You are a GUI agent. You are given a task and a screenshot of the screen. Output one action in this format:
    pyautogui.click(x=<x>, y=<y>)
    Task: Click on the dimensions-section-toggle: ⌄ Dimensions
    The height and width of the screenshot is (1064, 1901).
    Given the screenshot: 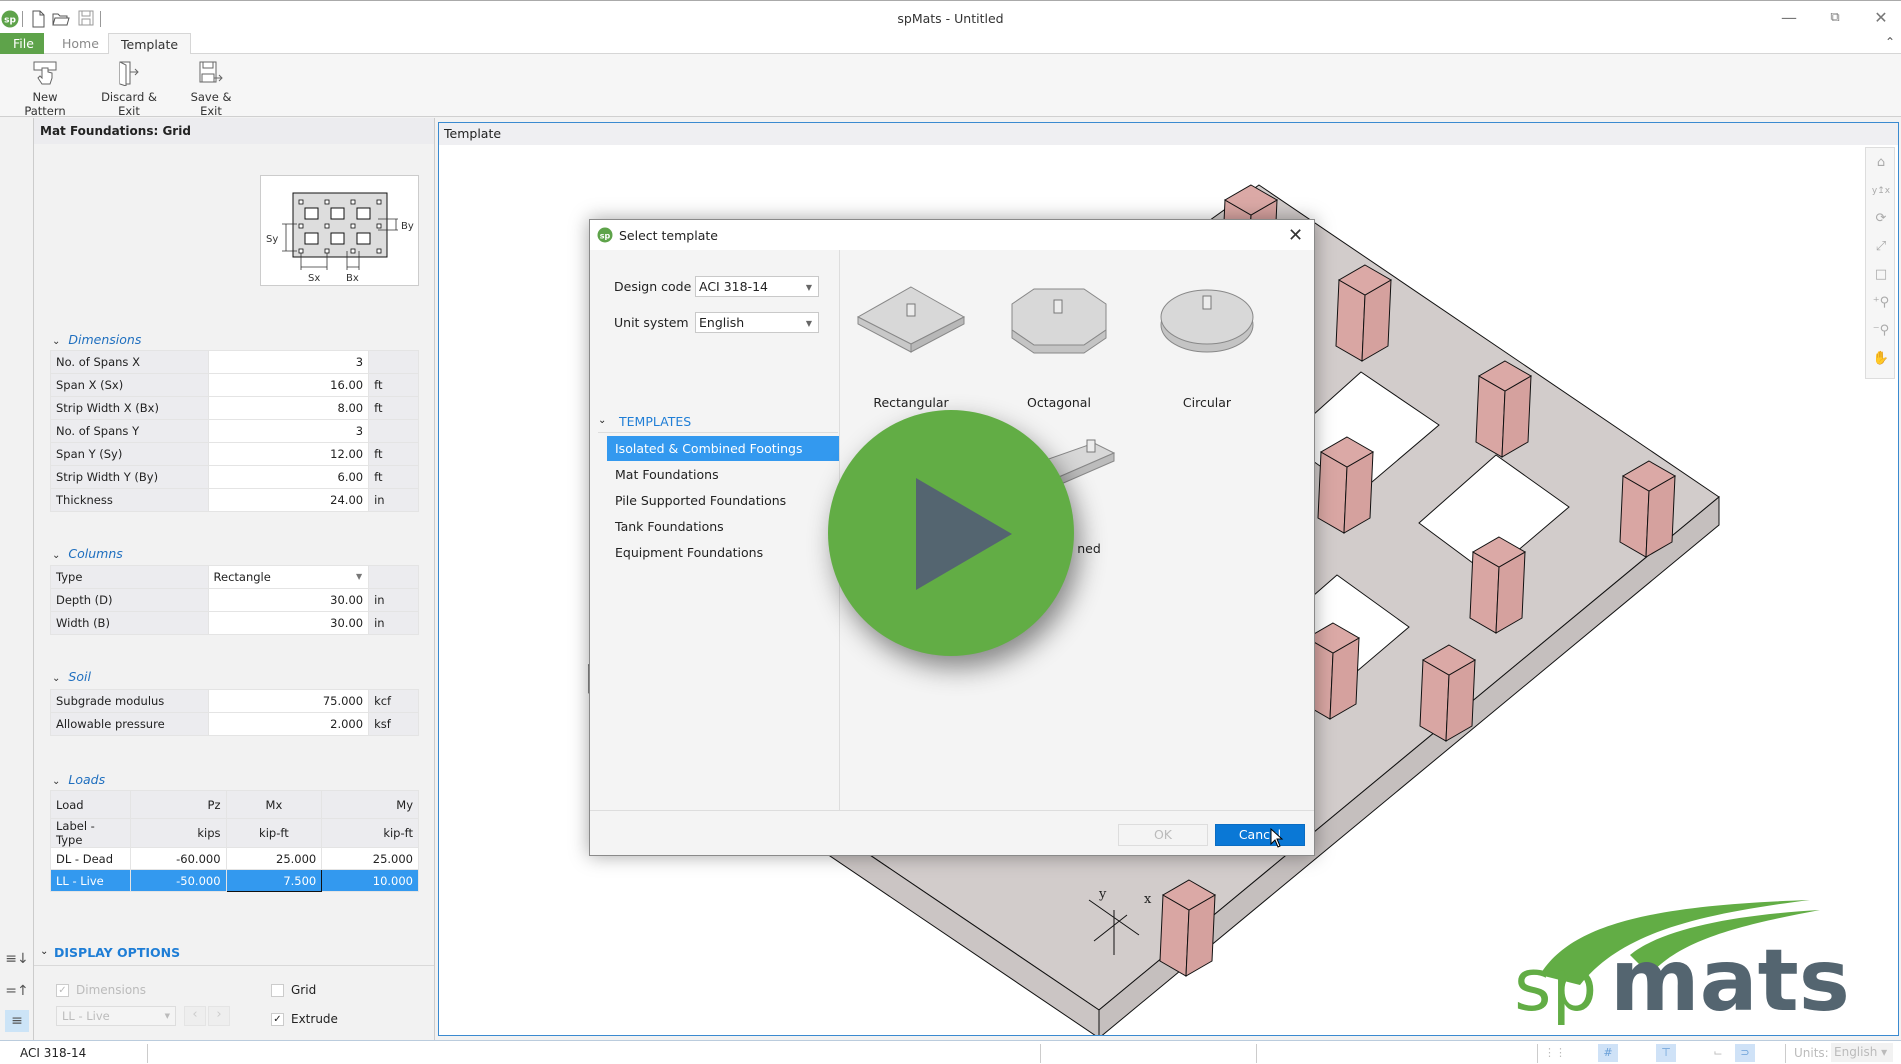 What is the action you would take?
    pyautogui.click(x=96, y=339)
    